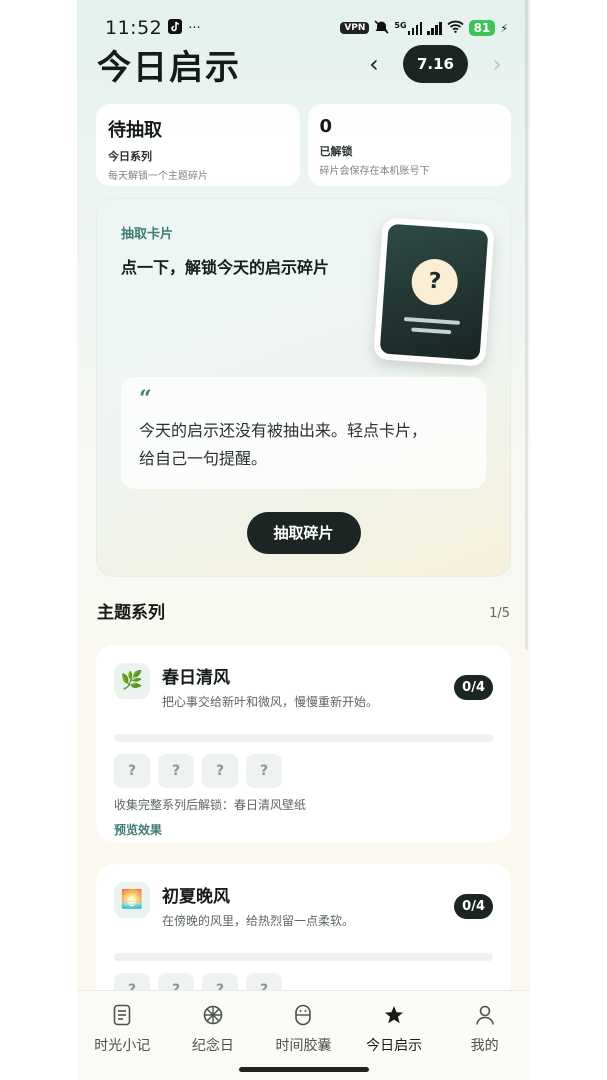 This screenshot has height=1080, width=607. I want to click on stats-row: 待抽取 今日系列 每天解锁一个主题碎片 0 已解锁 碎片会保存在本机账号下, so click(303, 145).